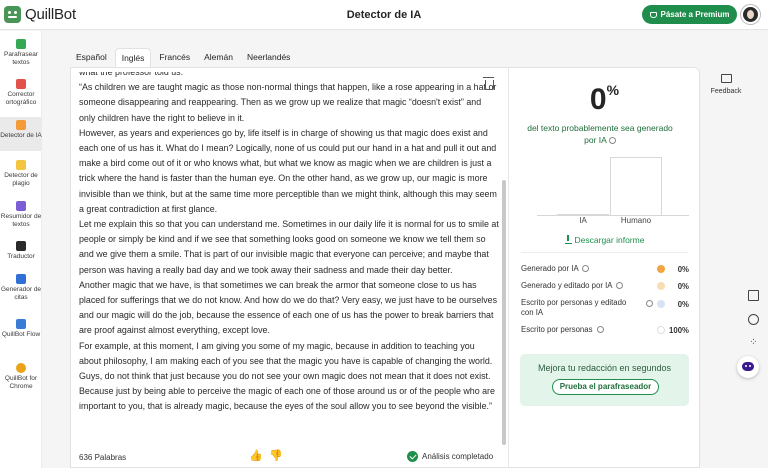  What do you see at coordinates (21, 165) in the screenshot?
I see `plagiarism-icon` at bounding box center [21, 165].